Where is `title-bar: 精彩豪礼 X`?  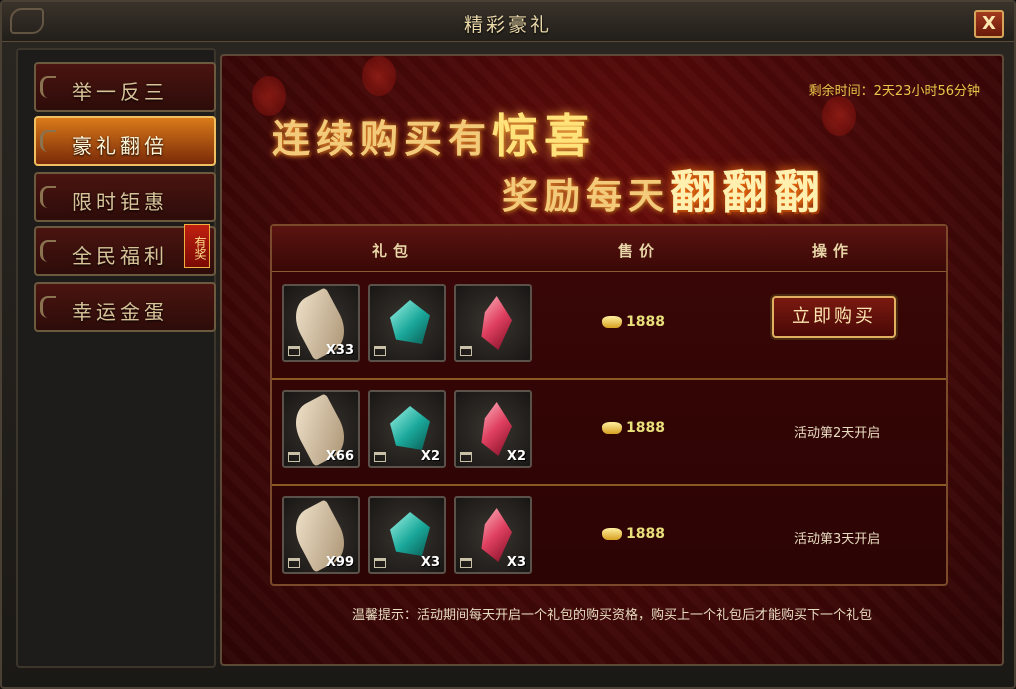 title-bar: 精彩豪礼 X is located at coordinates (508, 22).